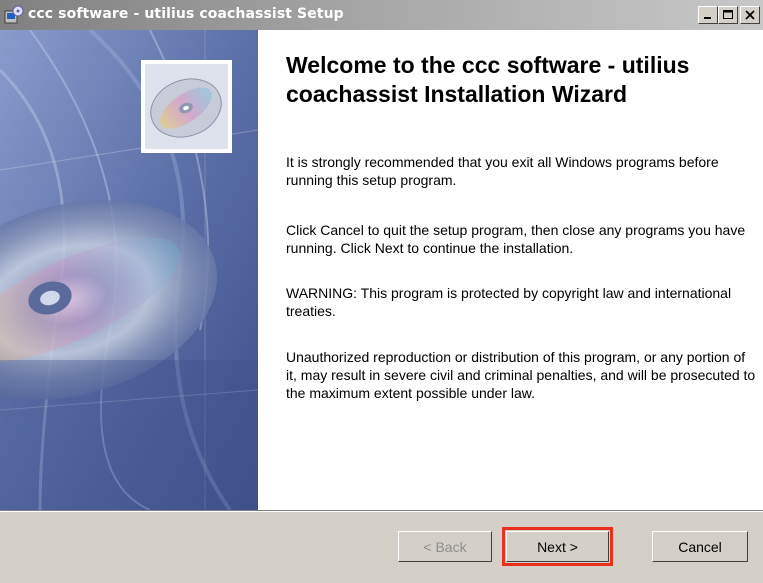  I want to click on back-button: < Back, so click(445, 546).